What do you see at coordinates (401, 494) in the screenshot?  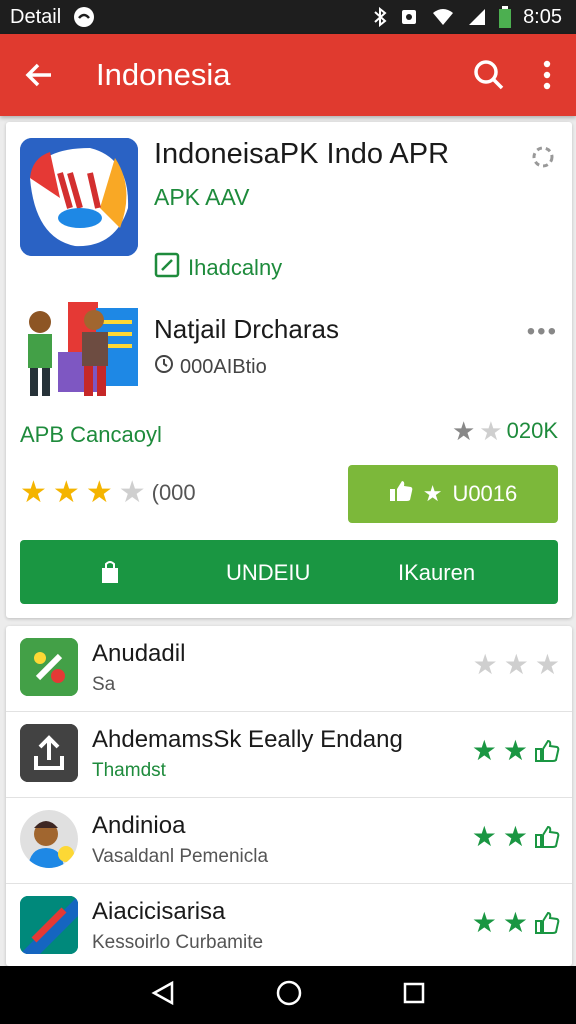 I see `thumbs-up-icon` at bounding box center [401, 494].